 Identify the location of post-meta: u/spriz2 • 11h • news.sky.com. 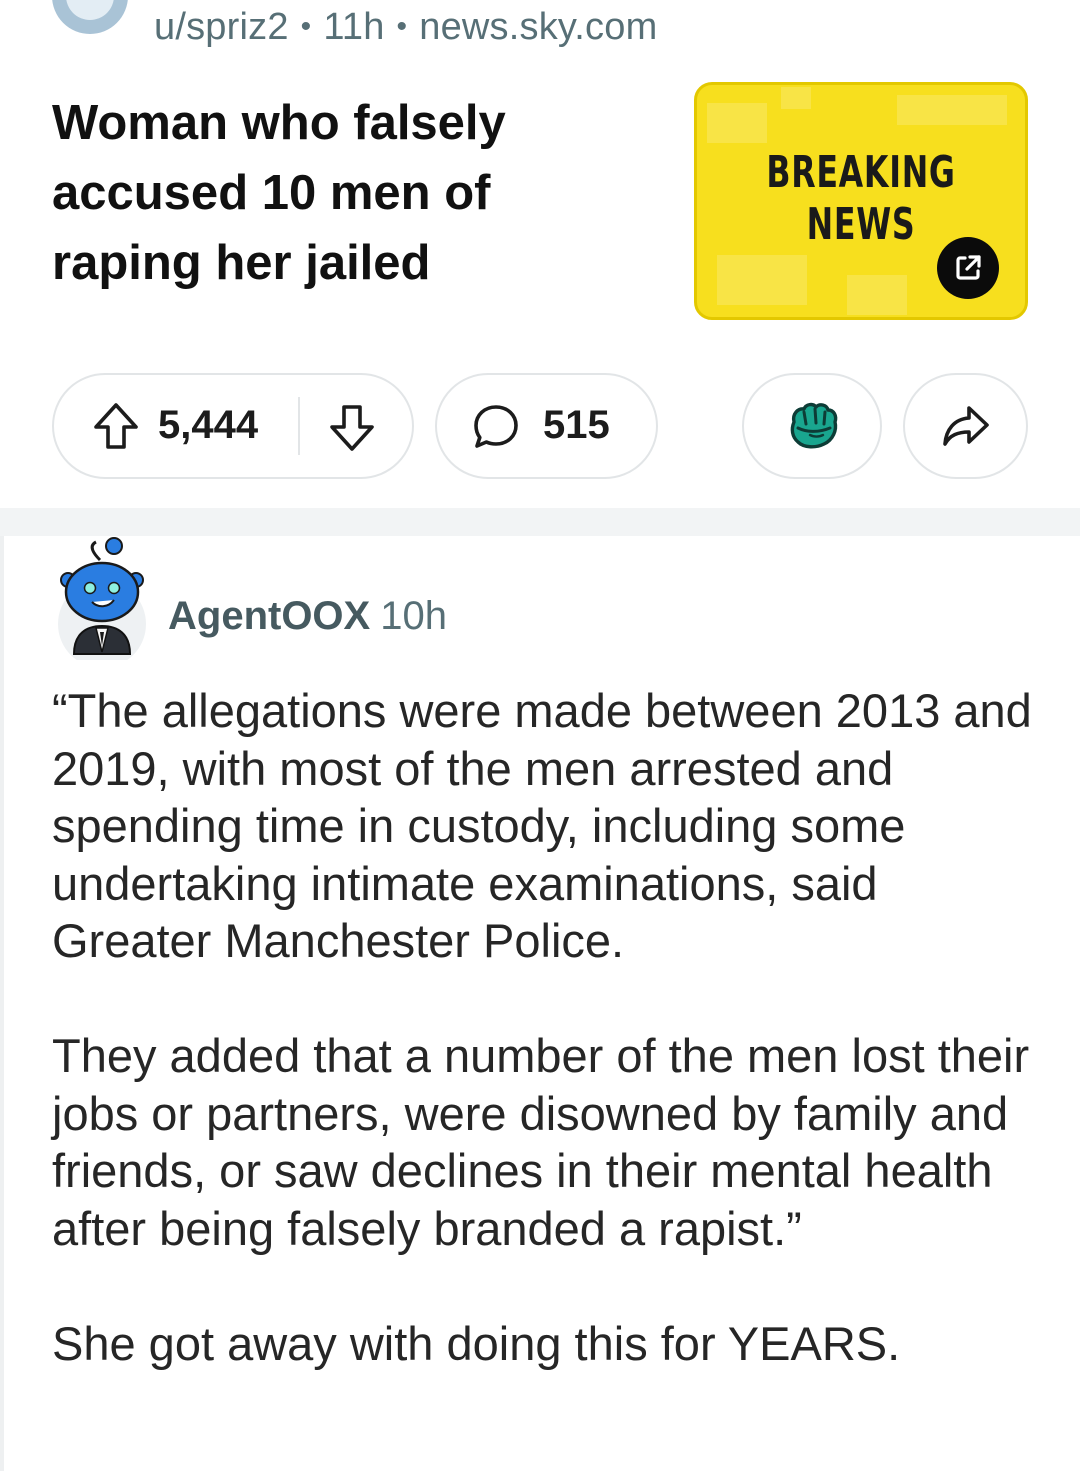
(405, 27).